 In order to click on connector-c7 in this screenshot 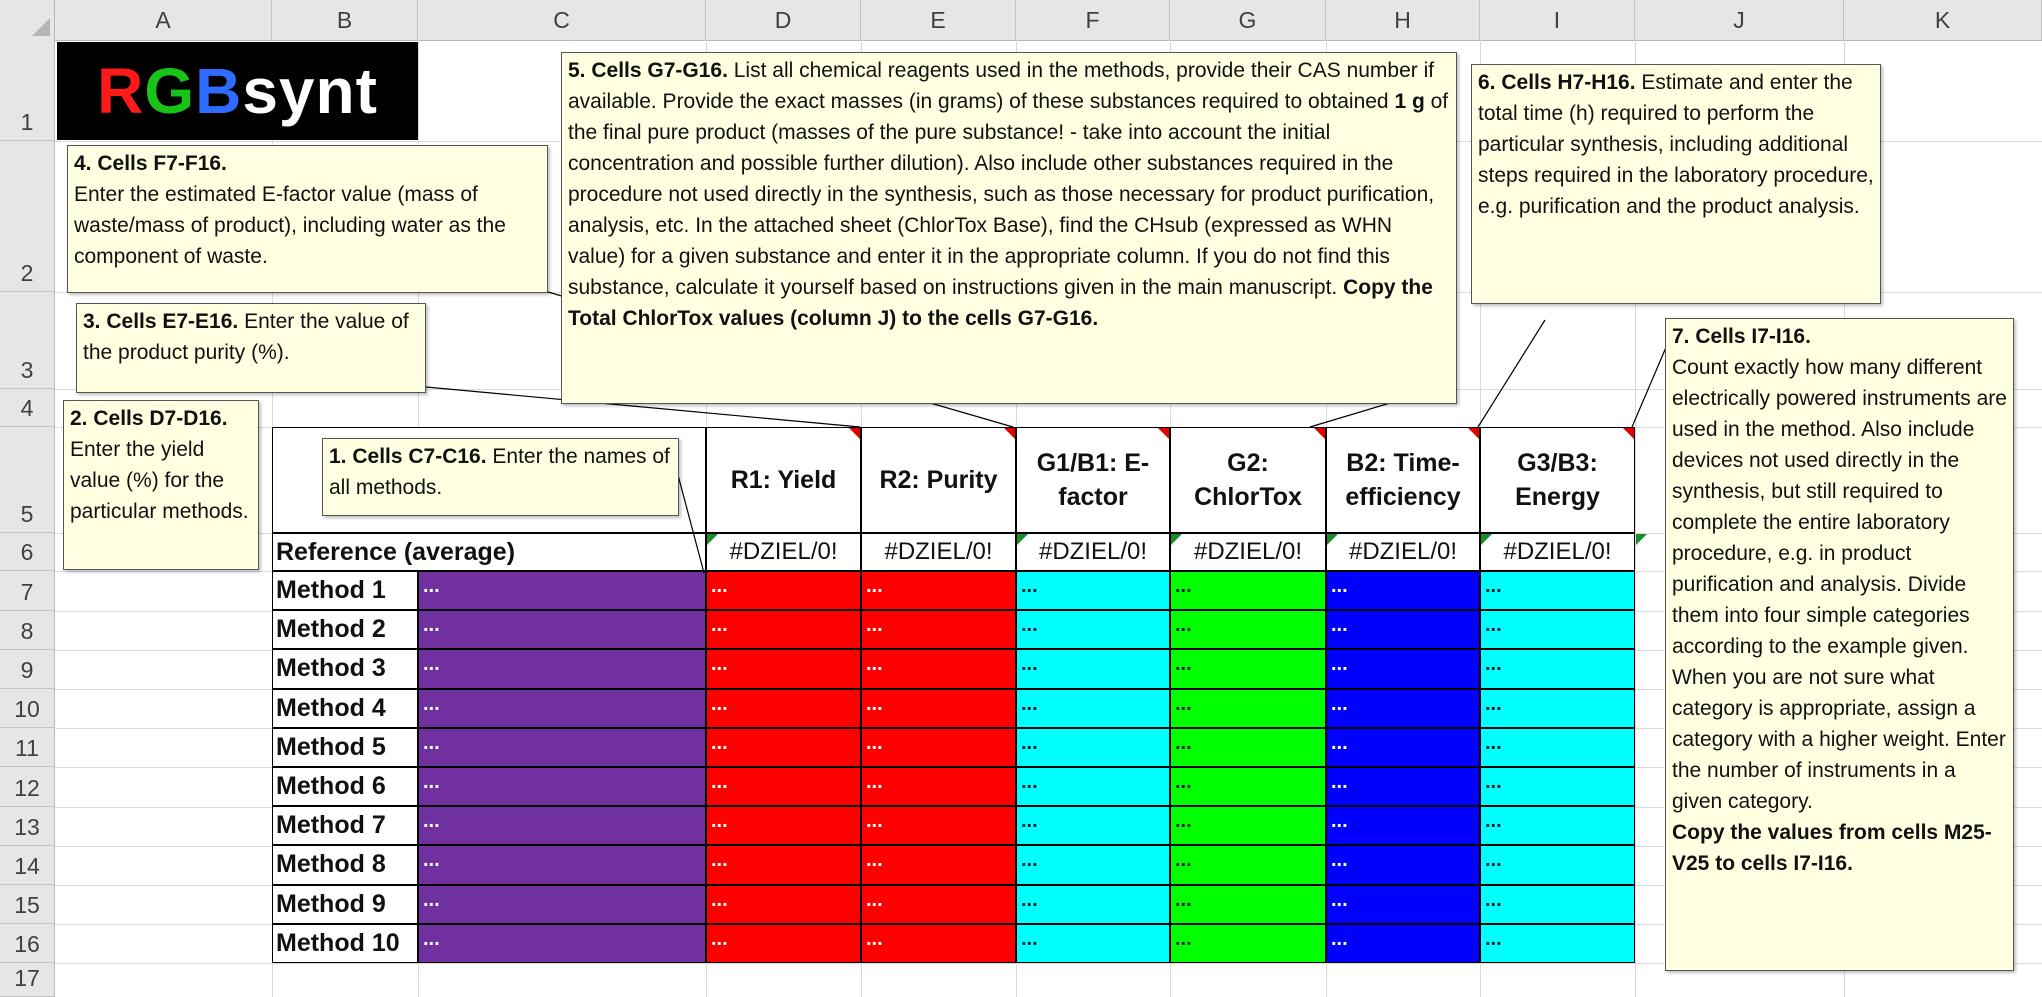, I will do `click(1649, 386)`.